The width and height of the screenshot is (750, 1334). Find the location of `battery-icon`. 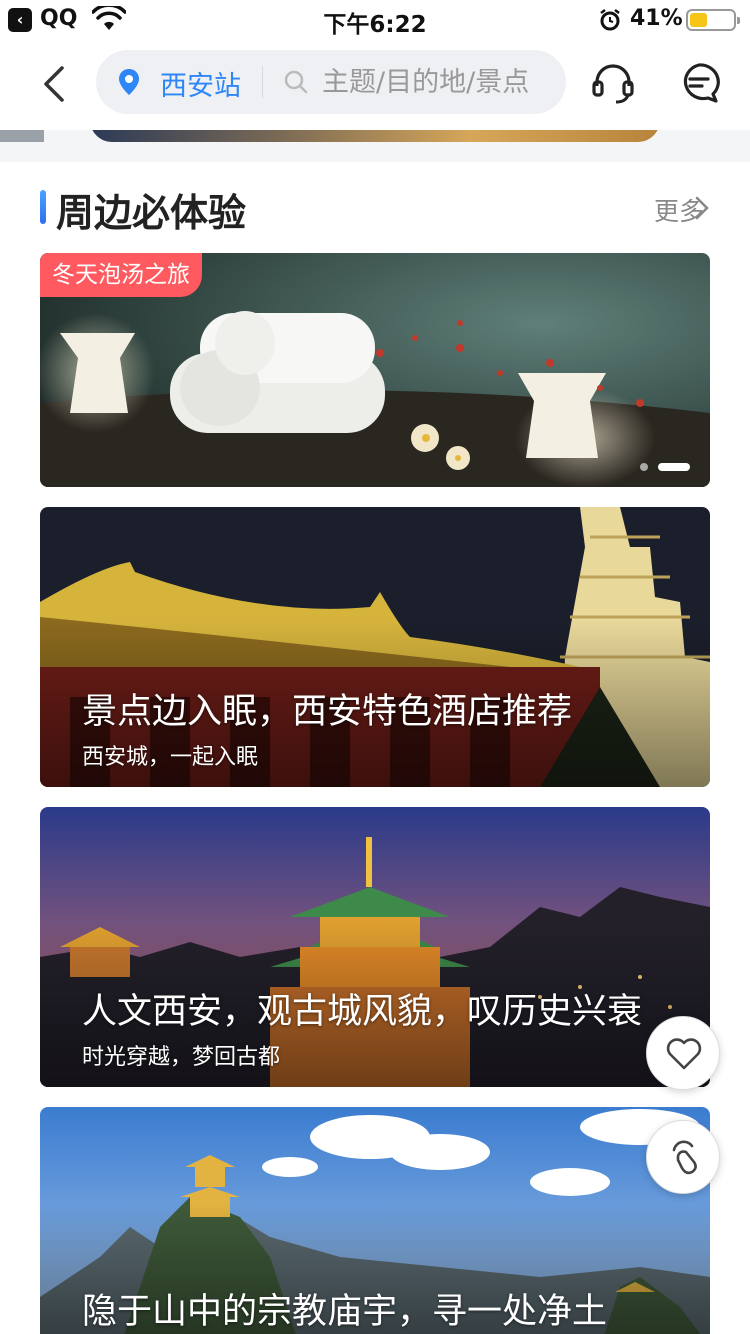

battery-icon is located at coordinates (713, 20).